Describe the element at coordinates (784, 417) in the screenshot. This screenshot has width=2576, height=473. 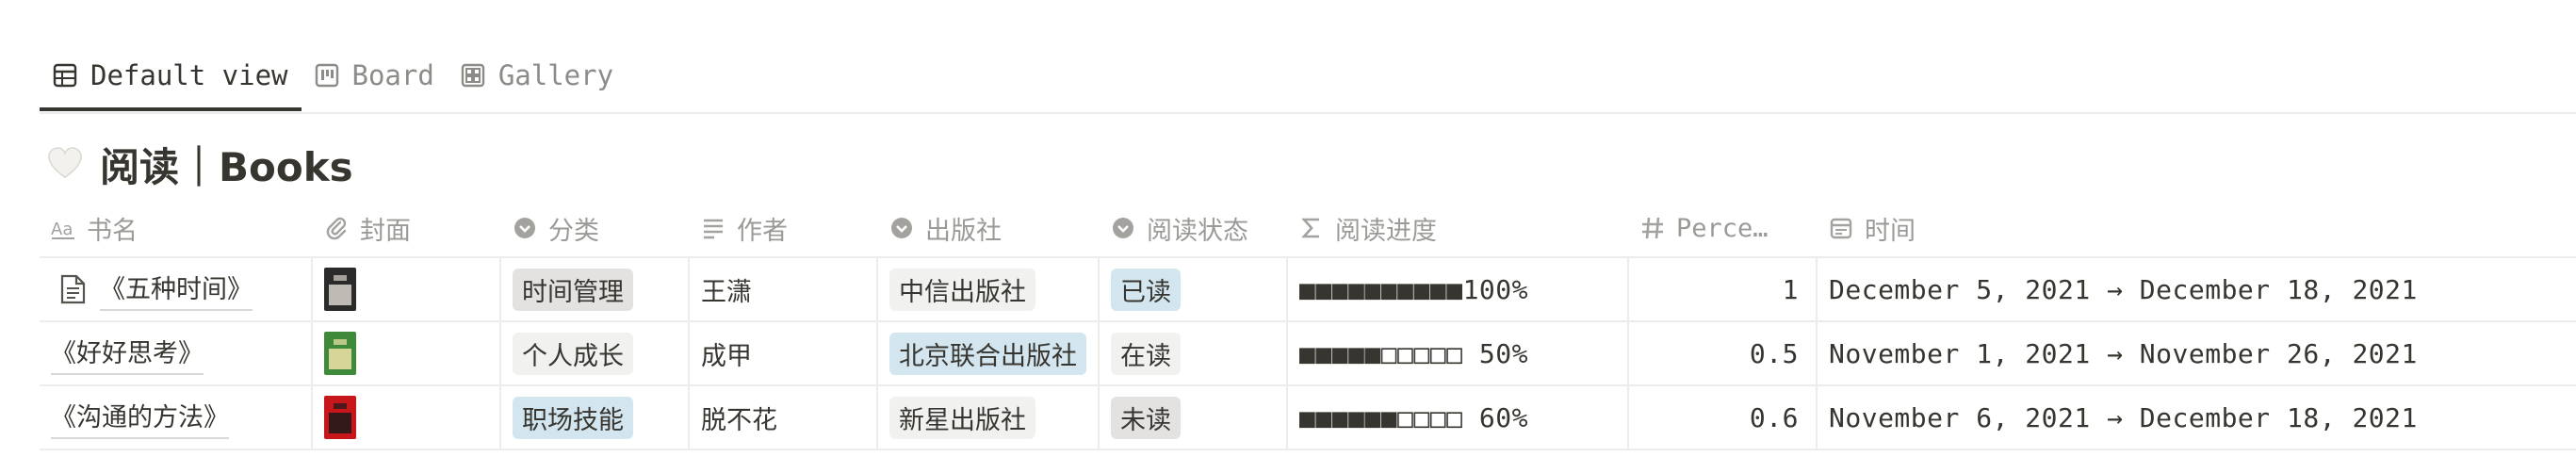
I see `author-cell: 脱不花` at that location.